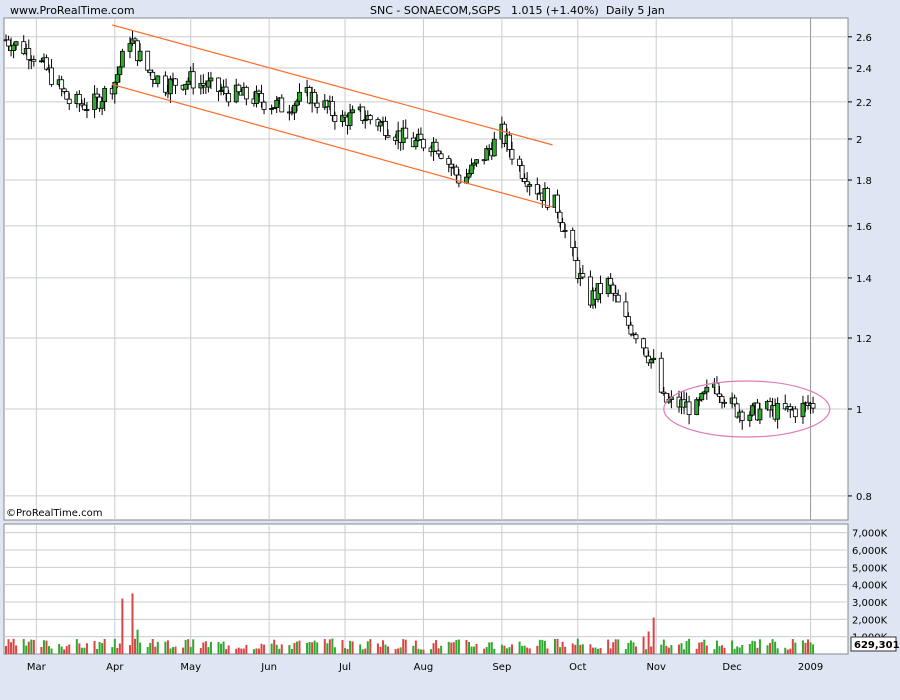 The image size is (900, 700). Describe the element at coordinates (864, 227) in the screenshot. I see `y-tick-label: 1.6` at that location.